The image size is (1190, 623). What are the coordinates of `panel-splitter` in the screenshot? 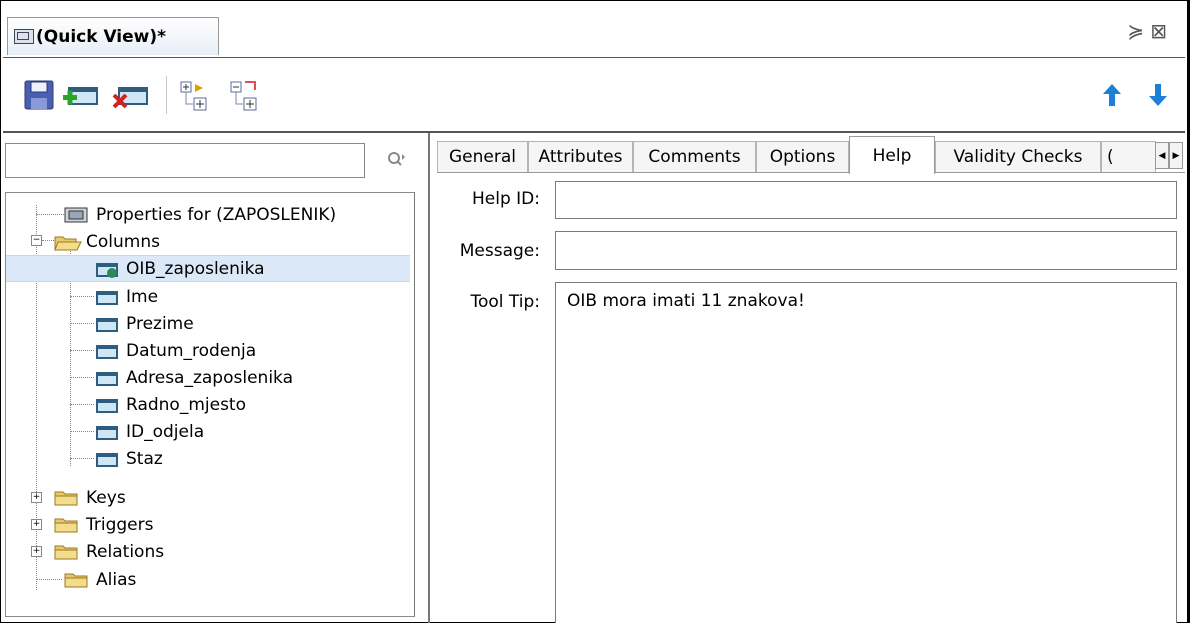 It's located at (429, 378).